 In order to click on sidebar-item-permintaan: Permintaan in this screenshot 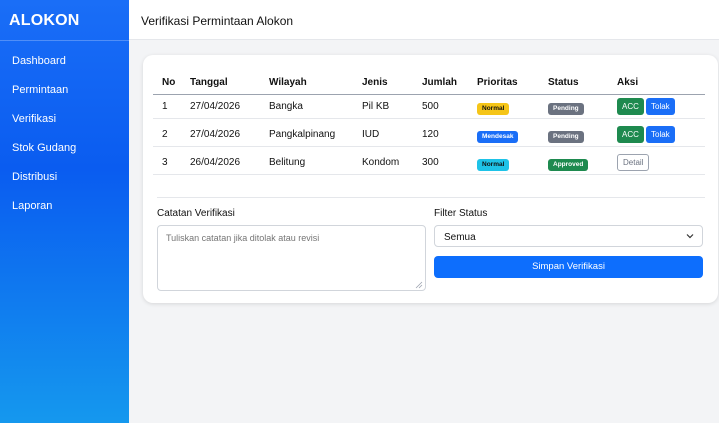, I will do `click(44, 97)`.